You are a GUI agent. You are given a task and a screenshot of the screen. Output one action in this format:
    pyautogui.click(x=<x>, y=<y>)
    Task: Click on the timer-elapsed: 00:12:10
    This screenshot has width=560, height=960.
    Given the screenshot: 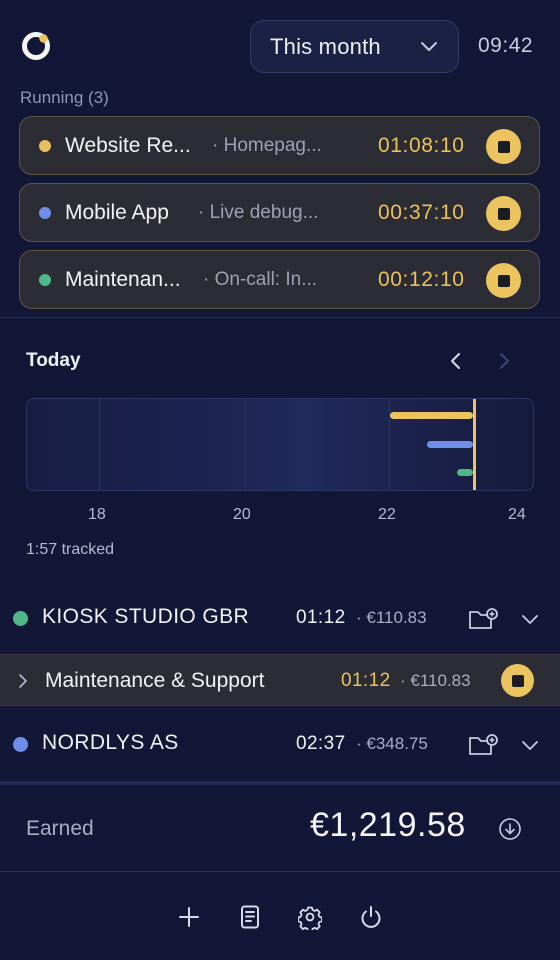 What is the action you would take?
    pyautogui.click(x=421, y=279)
    